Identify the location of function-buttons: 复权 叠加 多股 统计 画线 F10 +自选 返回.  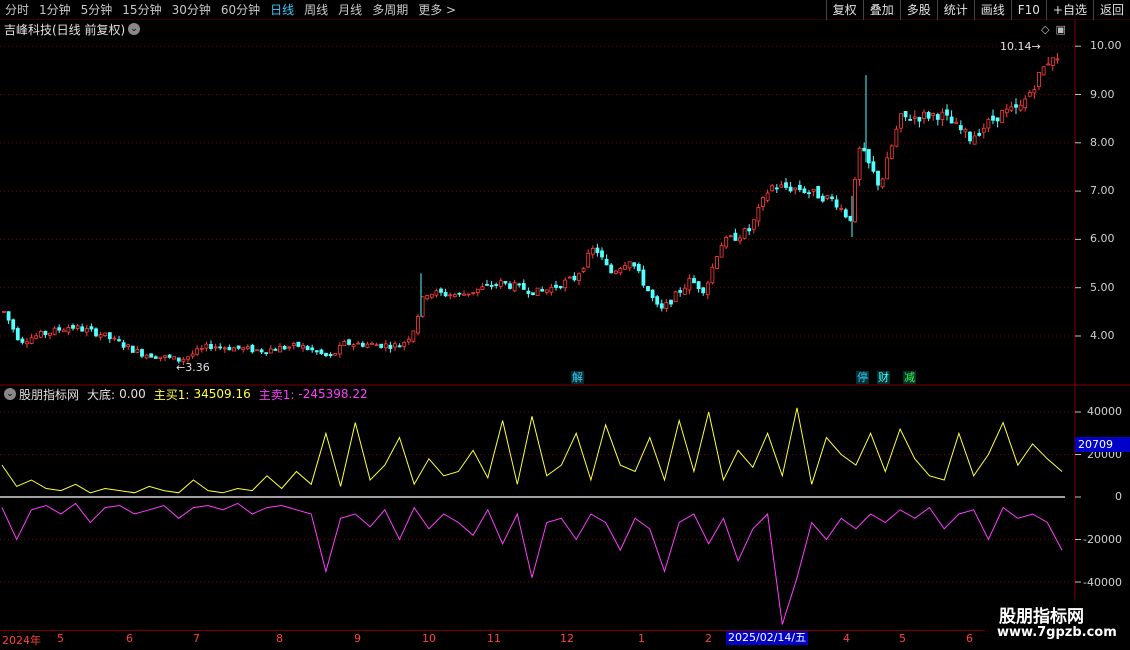
(977, 10).